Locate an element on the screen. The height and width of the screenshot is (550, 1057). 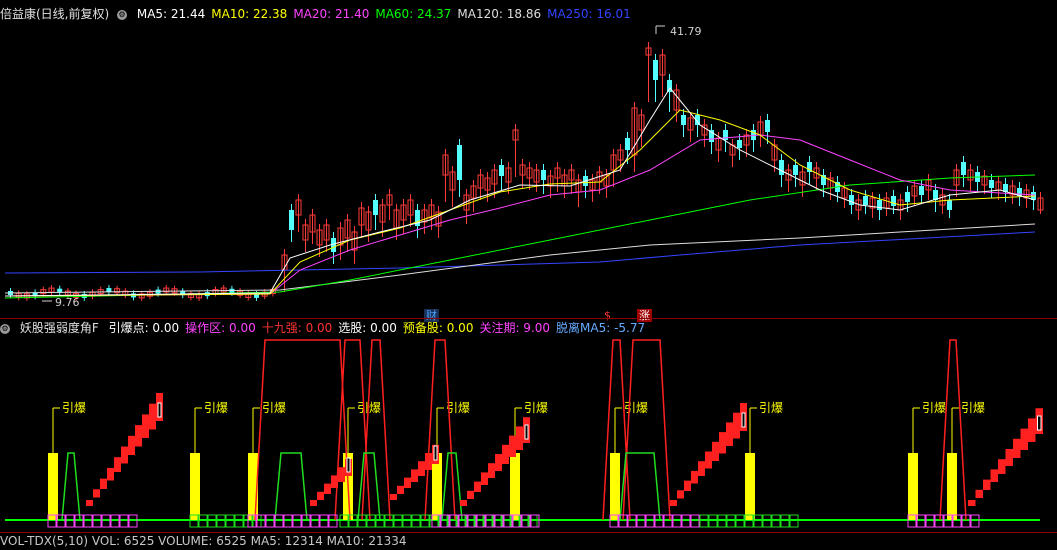
high-price-label: 41.79 is located at coordinates (686, 31).